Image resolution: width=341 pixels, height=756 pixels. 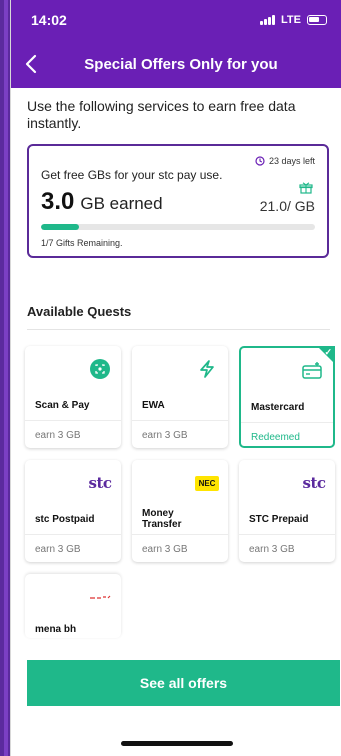 What do you see at coordinates (312, 371) in the screenshot?
I see `card-icon` at bounding box center [312, 371].